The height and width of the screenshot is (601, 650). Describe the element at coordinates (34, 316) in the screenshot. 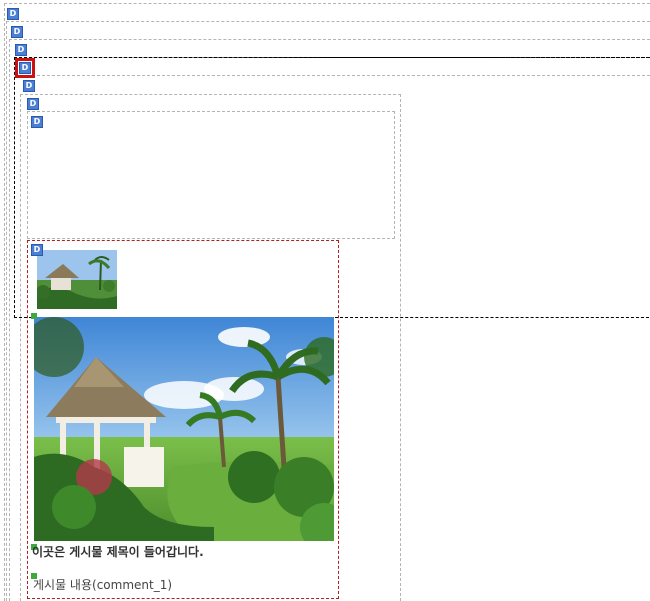

I see `image-edit-corner` at that location.